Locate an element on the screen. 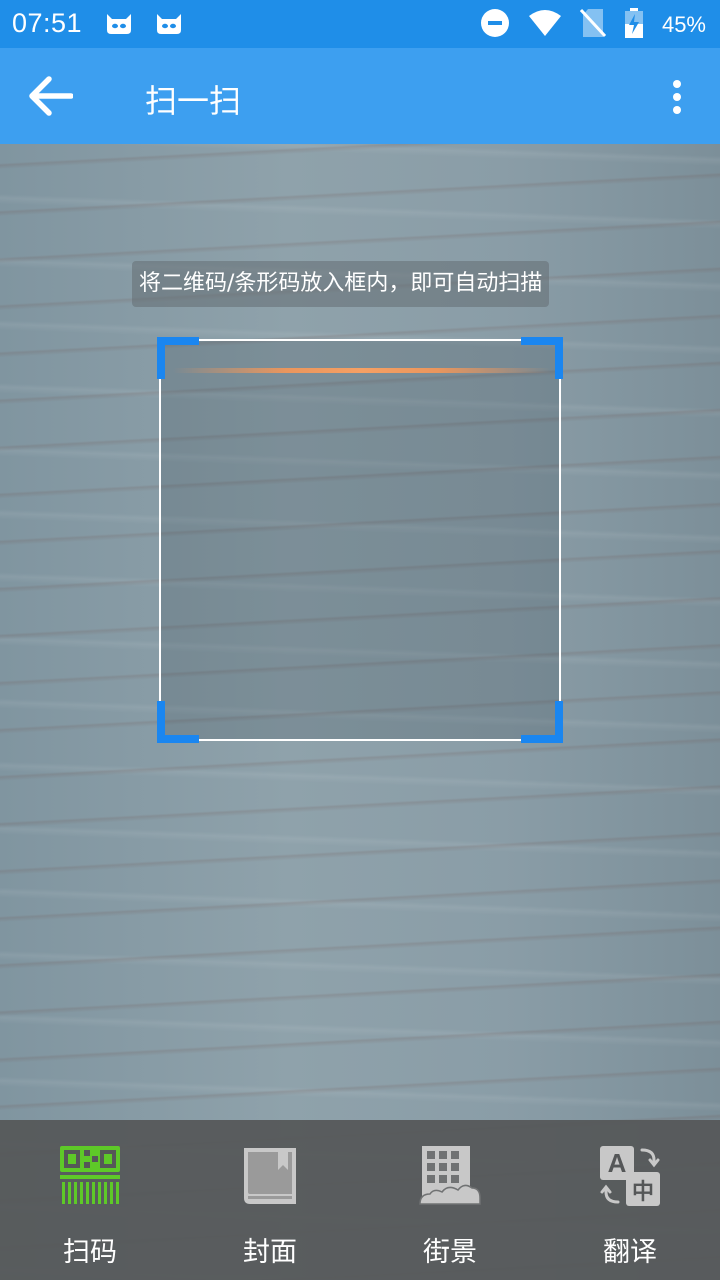 This screenshot has height=1280, width=720. svg-text: A is located at coordinates (617, 1163).